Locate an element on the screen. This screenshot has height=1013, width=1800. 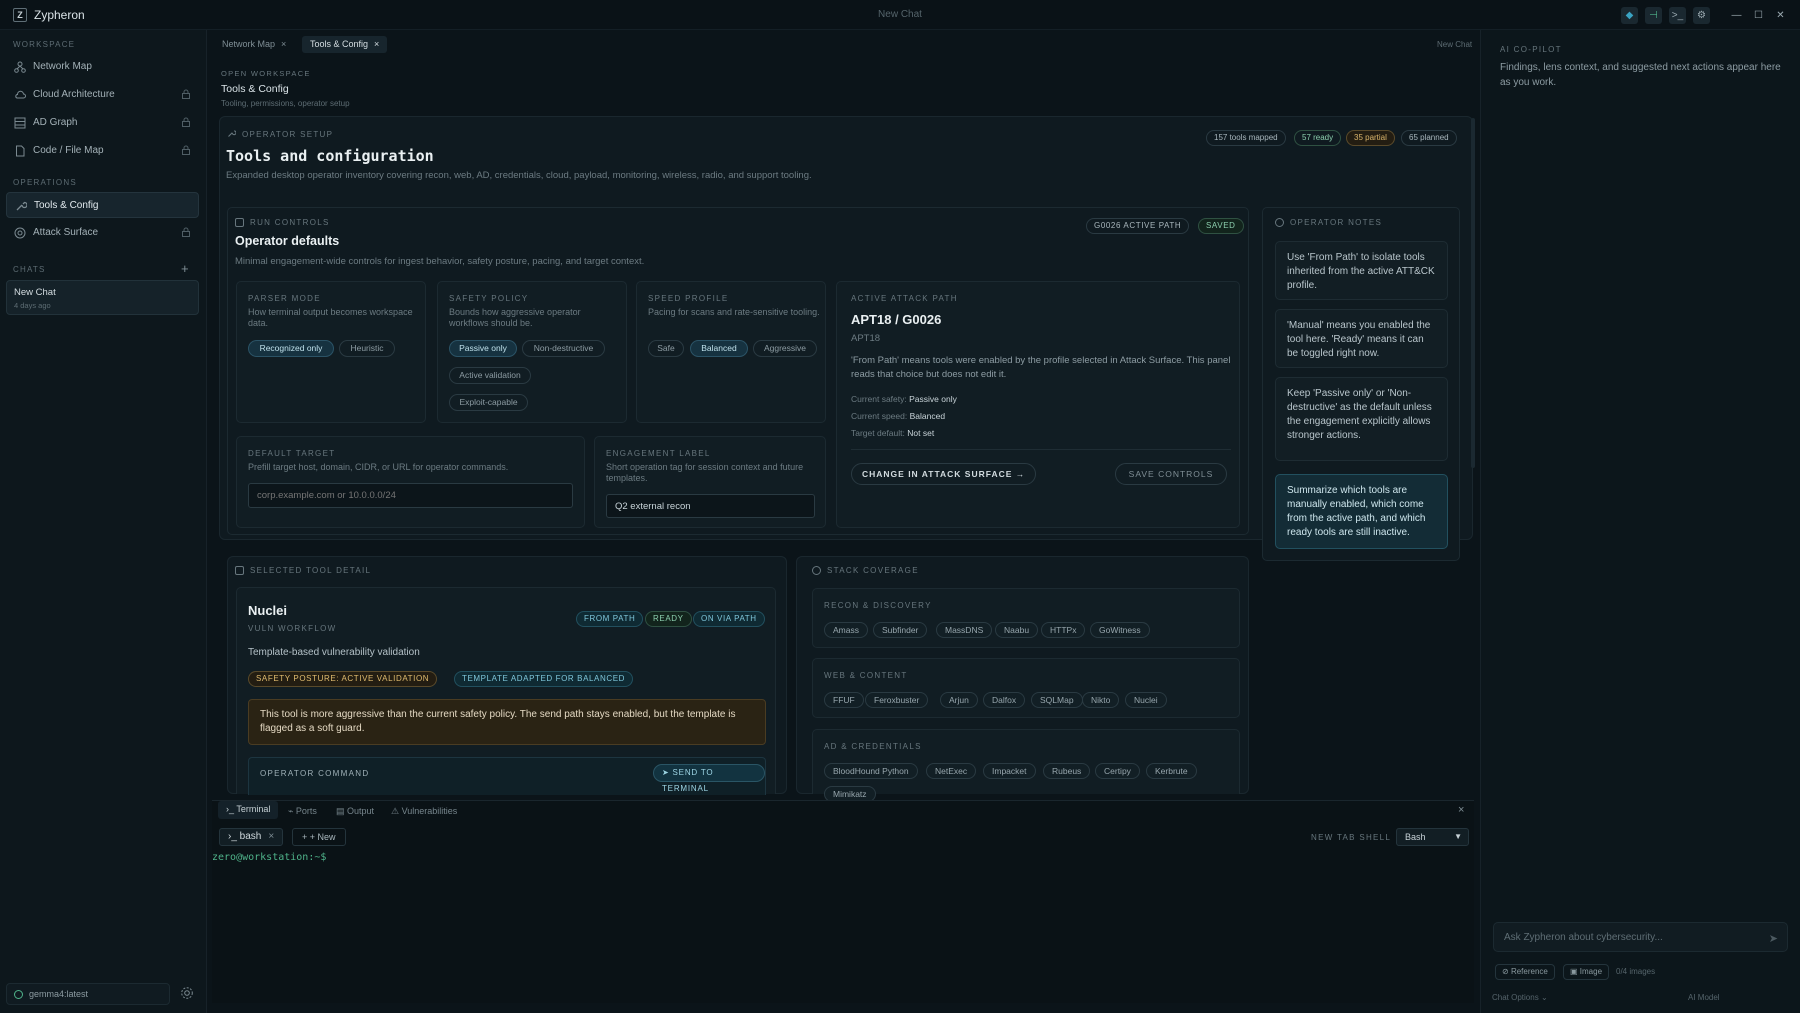
sidebar-icon: ⊣ is located at coordinates (1653, 15).